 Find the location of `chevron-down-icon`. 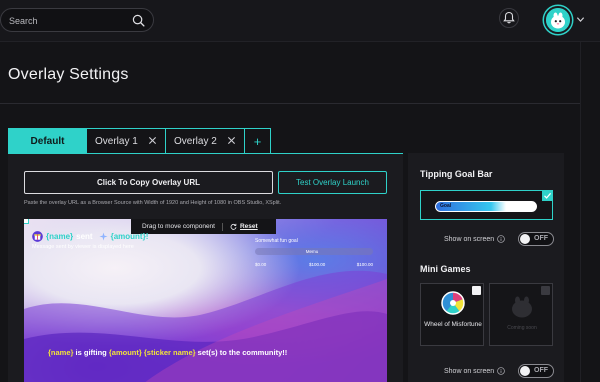

chevron-down-icon is located at coordinates (580, 19).